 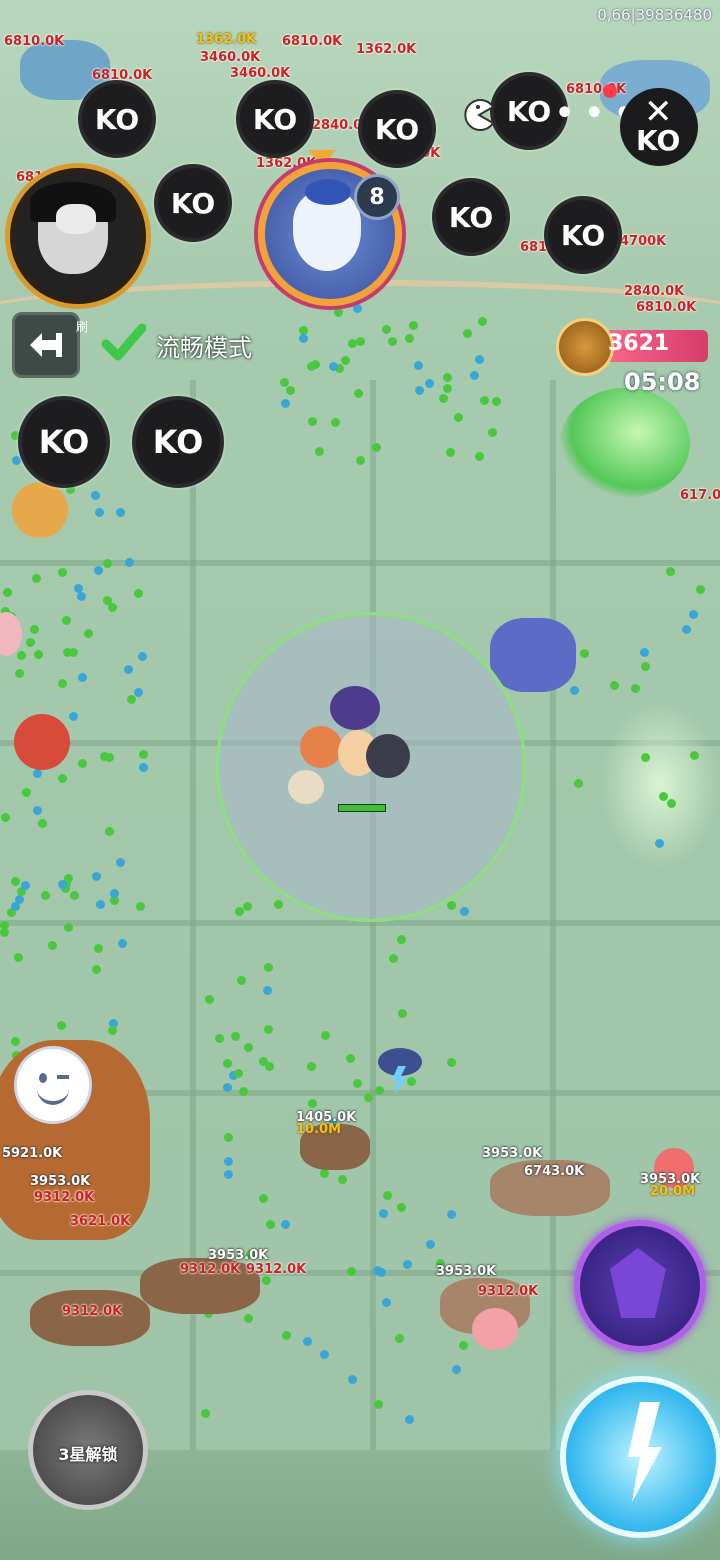 What do you see at coordinates (610, 91) in the screenshot?
I see `recording-indicator` at bounding box center [610, 91].